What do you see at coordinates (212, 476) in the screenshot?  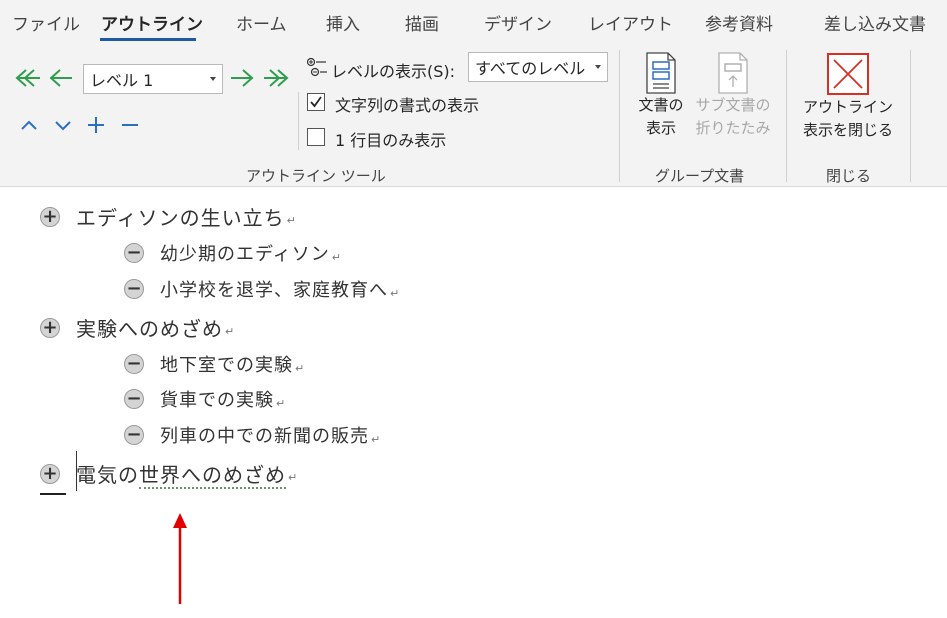 I see `outline-heading-text-part2: 世界へのめざめ` at bounding box center [212, 476].